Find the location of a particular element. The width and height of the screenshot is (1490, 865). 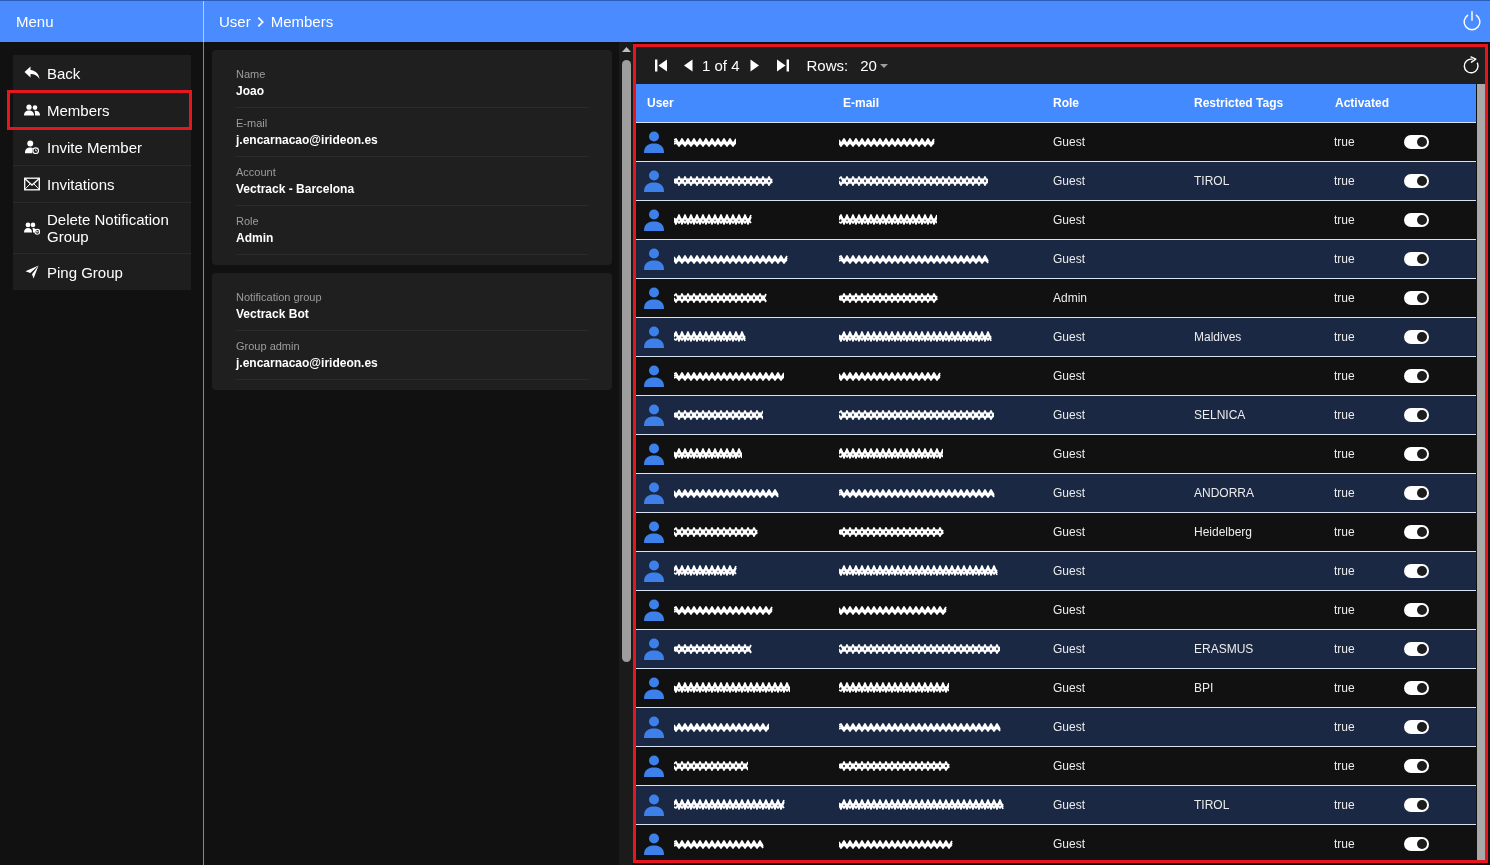

refresh-button is located at coordinates (1471, 65).